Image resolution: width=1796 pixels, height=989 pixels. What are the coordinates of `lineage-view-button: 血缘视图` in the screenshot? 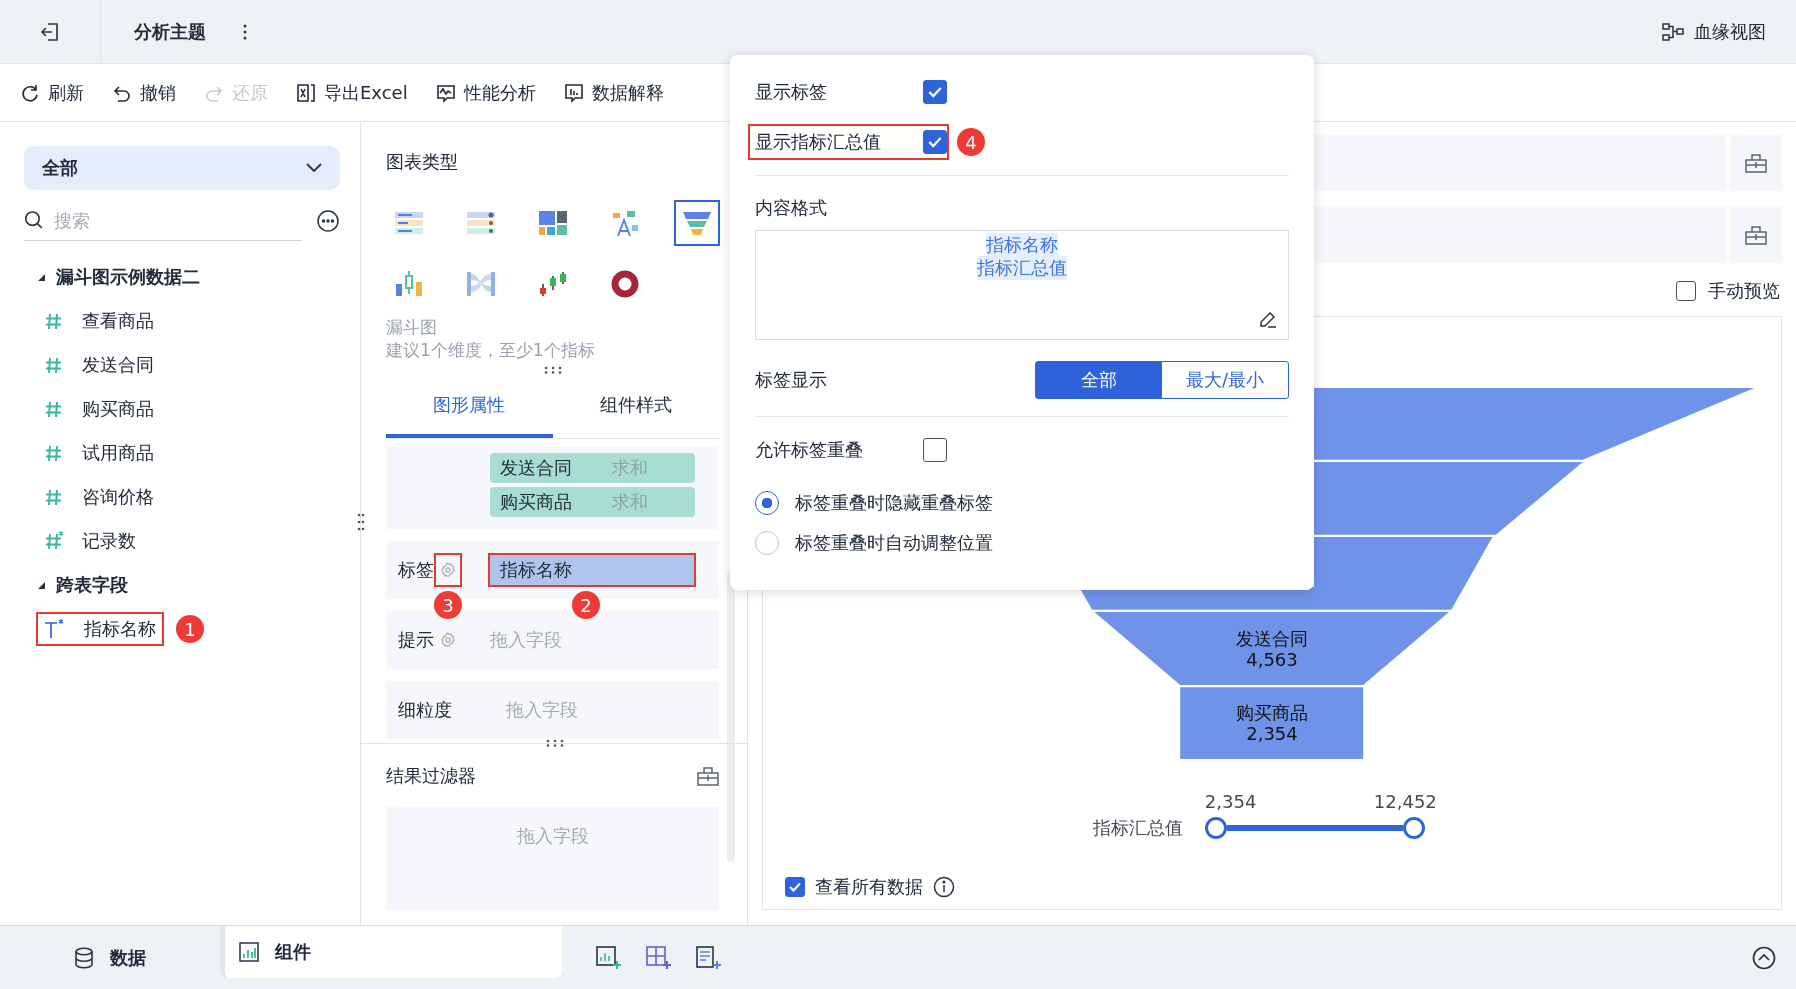 It's located at (1714, 31).